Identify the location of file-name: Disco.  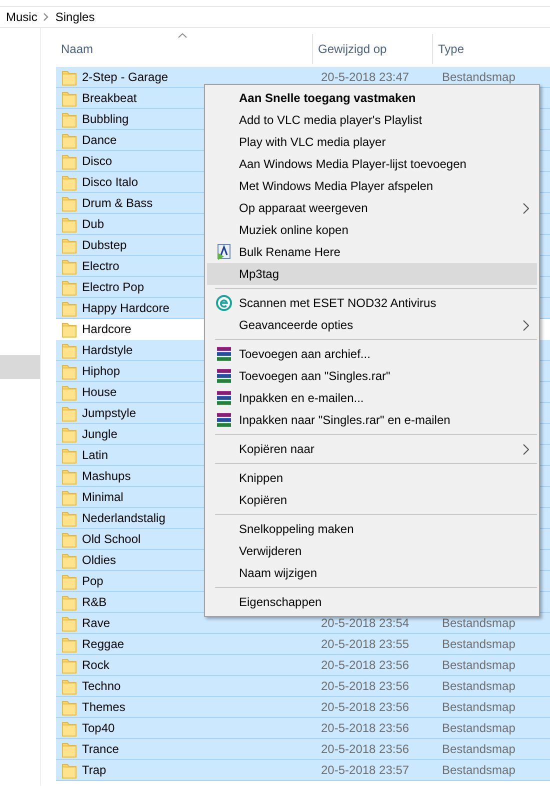
(97, 161).